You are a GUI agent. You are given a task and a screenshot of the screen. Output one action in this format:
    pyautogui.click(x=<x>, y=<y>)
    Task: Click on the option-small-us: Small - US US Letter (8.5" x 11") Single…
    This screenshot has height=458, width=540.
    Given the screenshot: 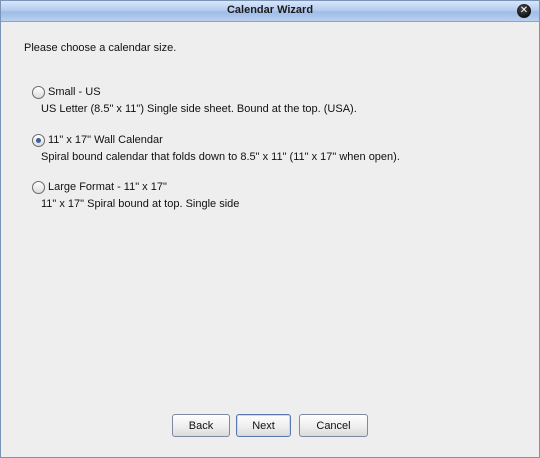 What is the action you would take?
    pyautogui.click(x=194, y=100)
    